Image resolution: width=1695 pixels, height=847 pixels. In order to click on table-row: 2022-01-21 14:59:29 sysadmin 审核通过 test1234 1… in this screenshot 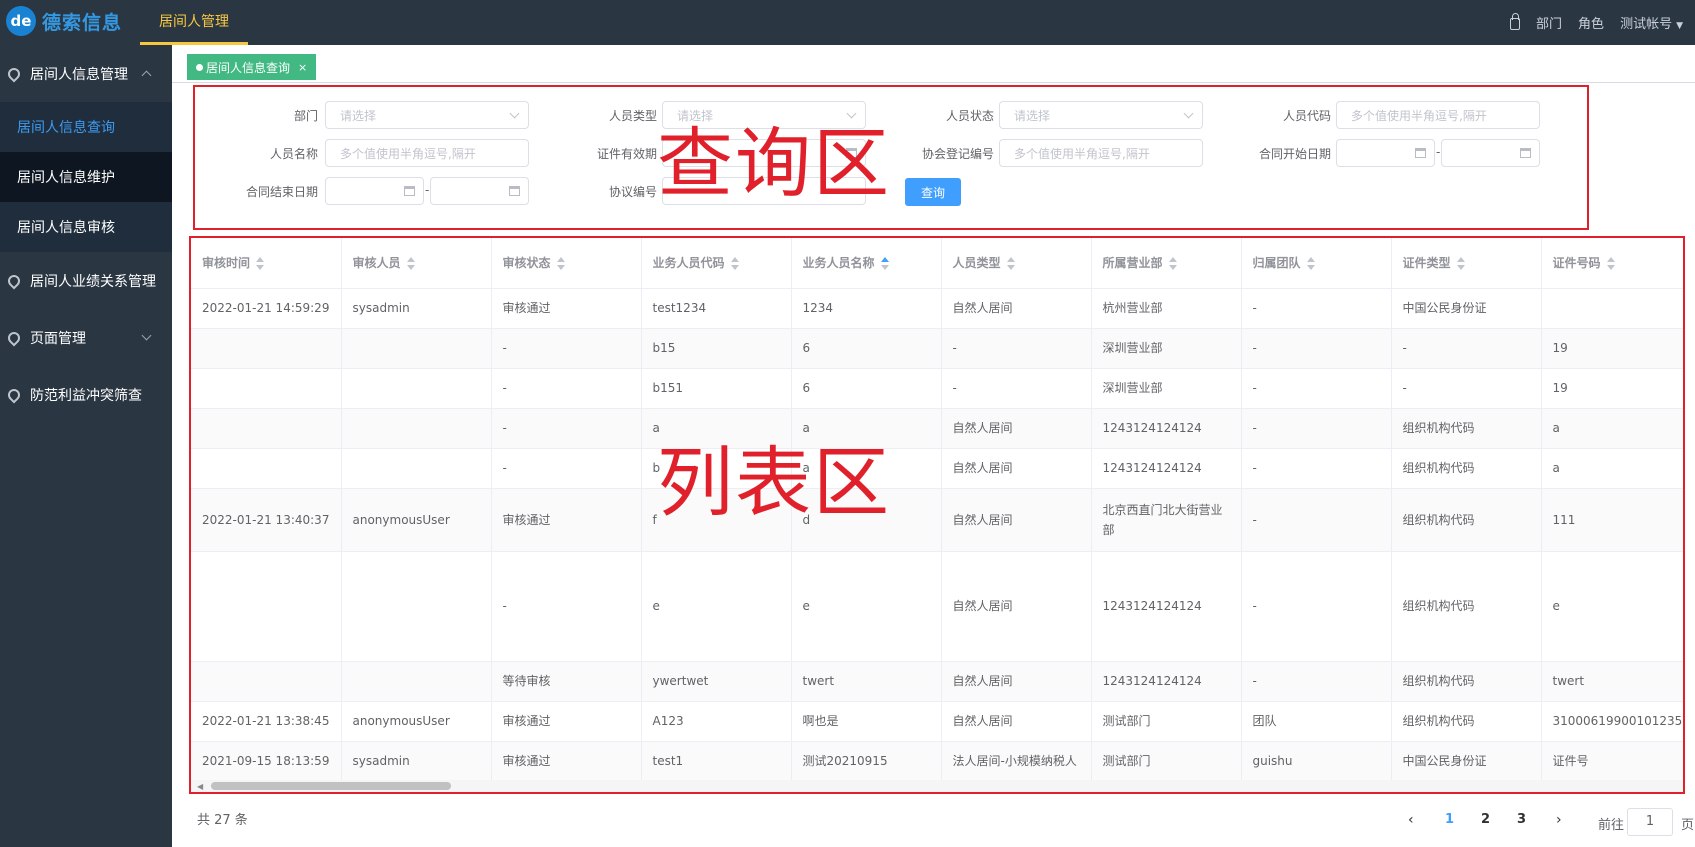, I will do `click(937, 308)`.